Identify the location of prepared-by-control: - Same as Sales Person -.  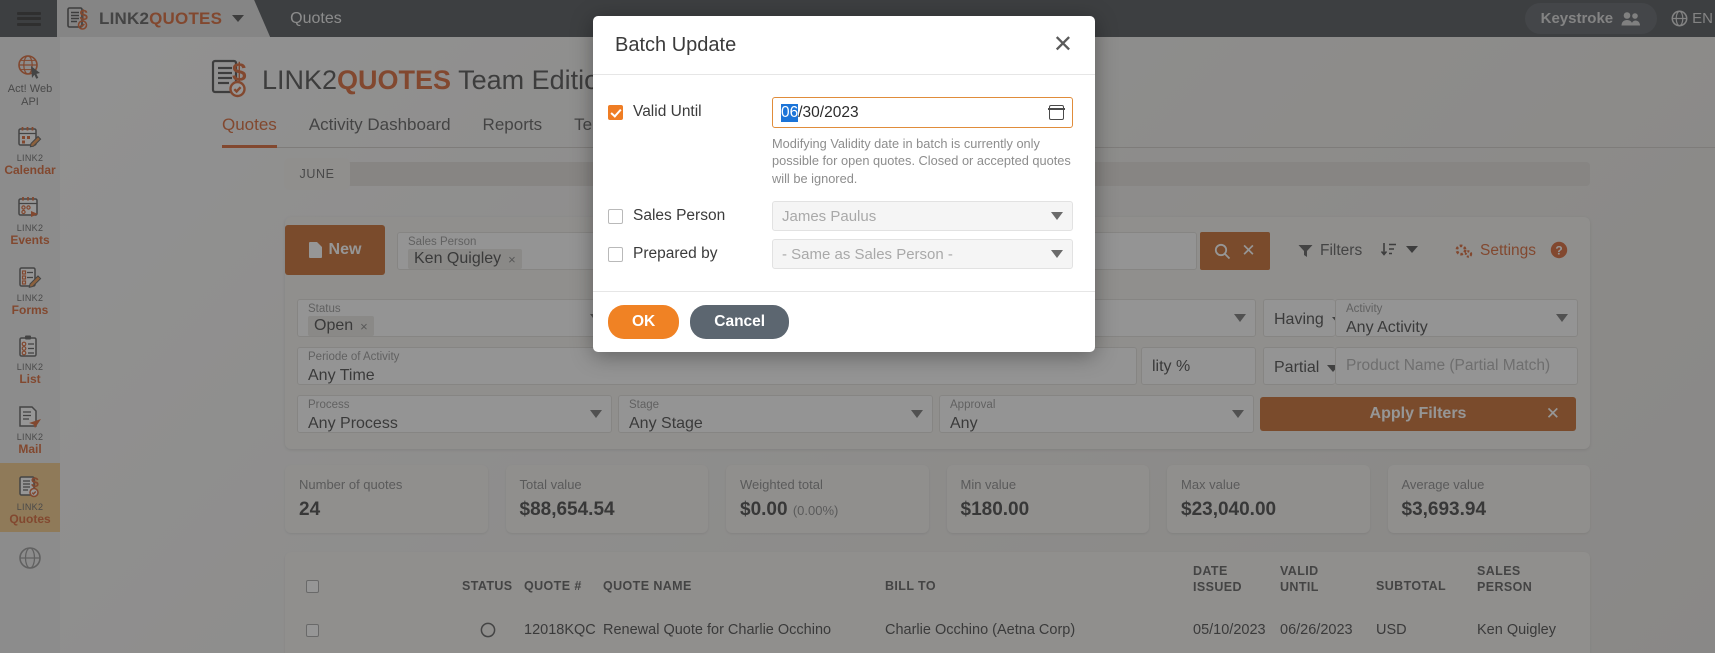
(922, 254).